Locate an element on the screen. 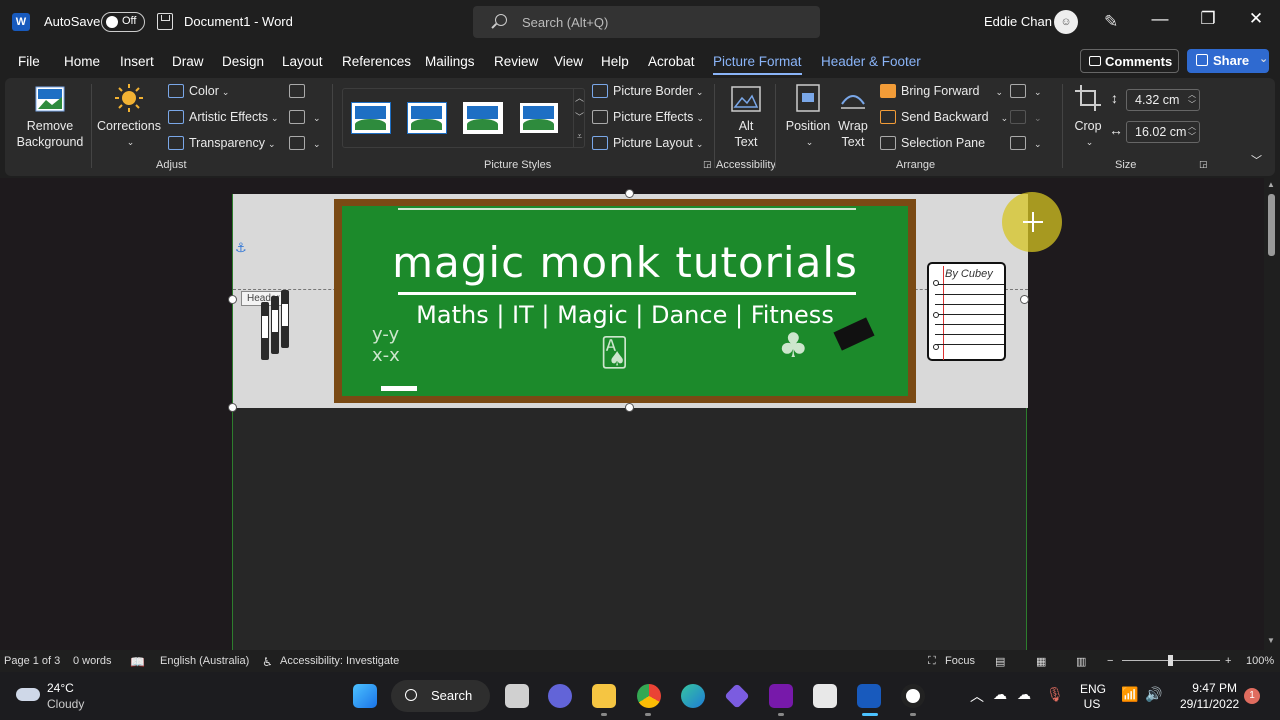 Image resolution: width=1280 pixels, height=720 pixels. scroll-up-icon: ▲ is located at coordinates (1271, 184).